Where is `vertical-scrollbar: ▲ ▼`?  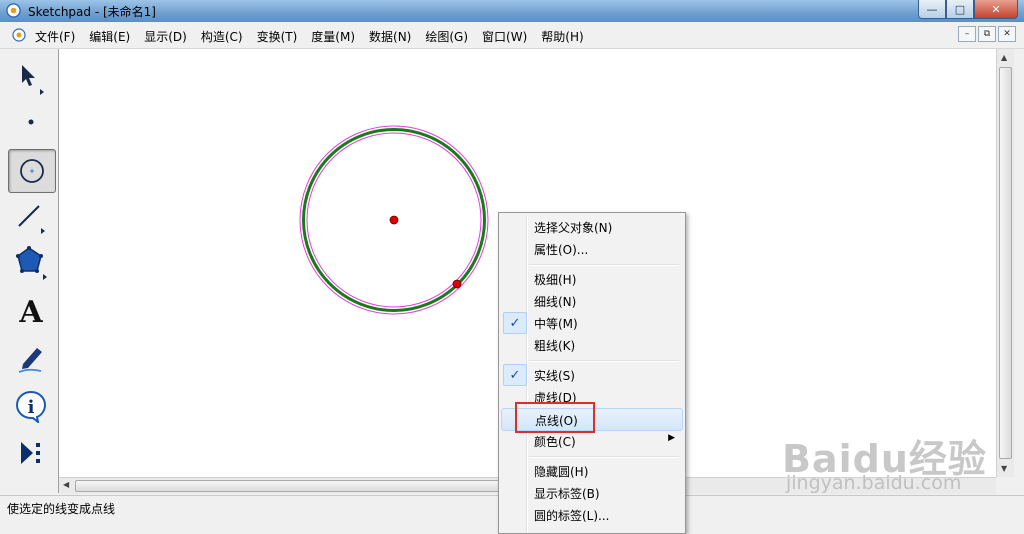
vertical-scrollbar: ▲ ▼ is located at coordinates (1005, 263).